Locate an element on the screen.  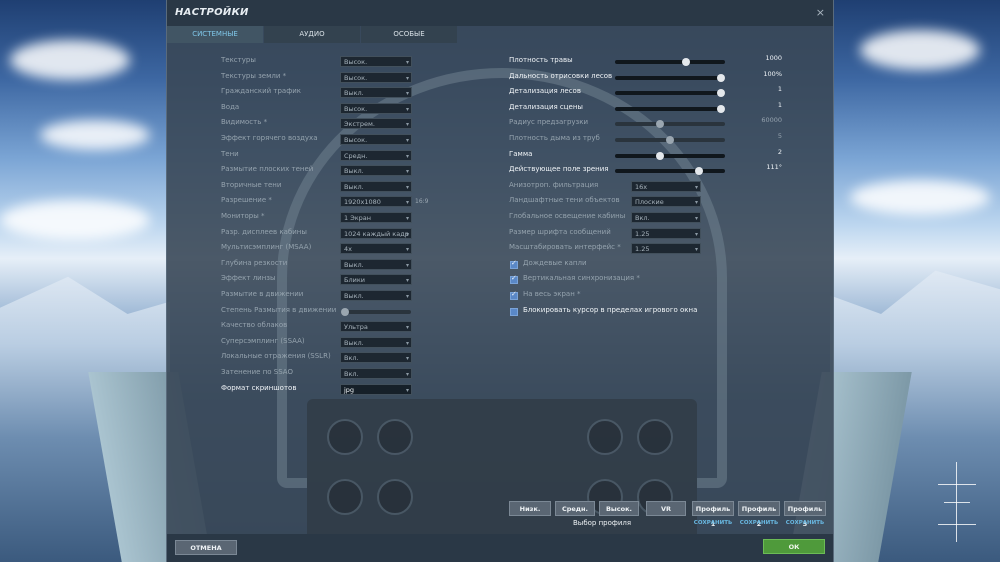
setting-label: Вторичные тени is located at coordinates (251, 184).